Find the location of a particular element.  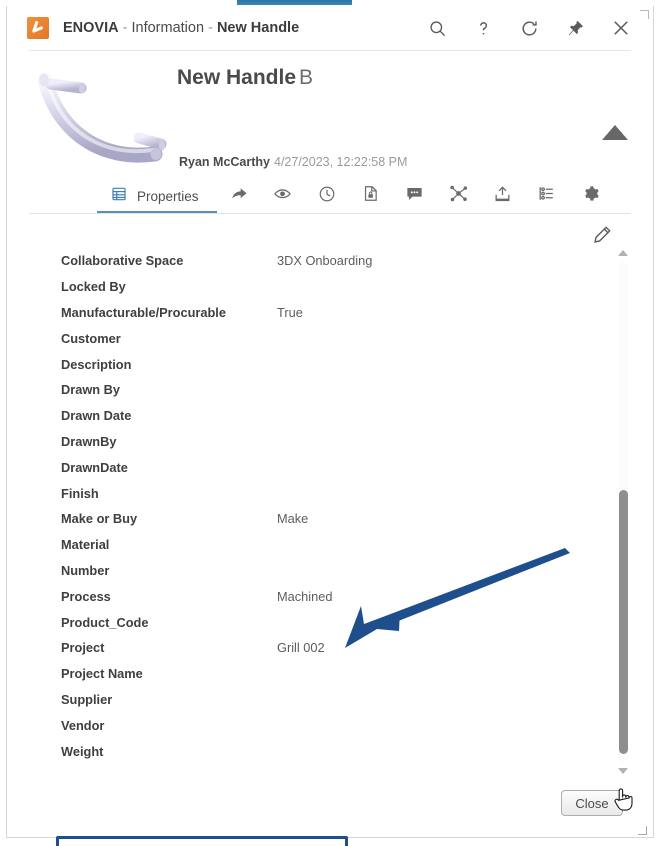

tab-upload is located at coordinates (503, 196).